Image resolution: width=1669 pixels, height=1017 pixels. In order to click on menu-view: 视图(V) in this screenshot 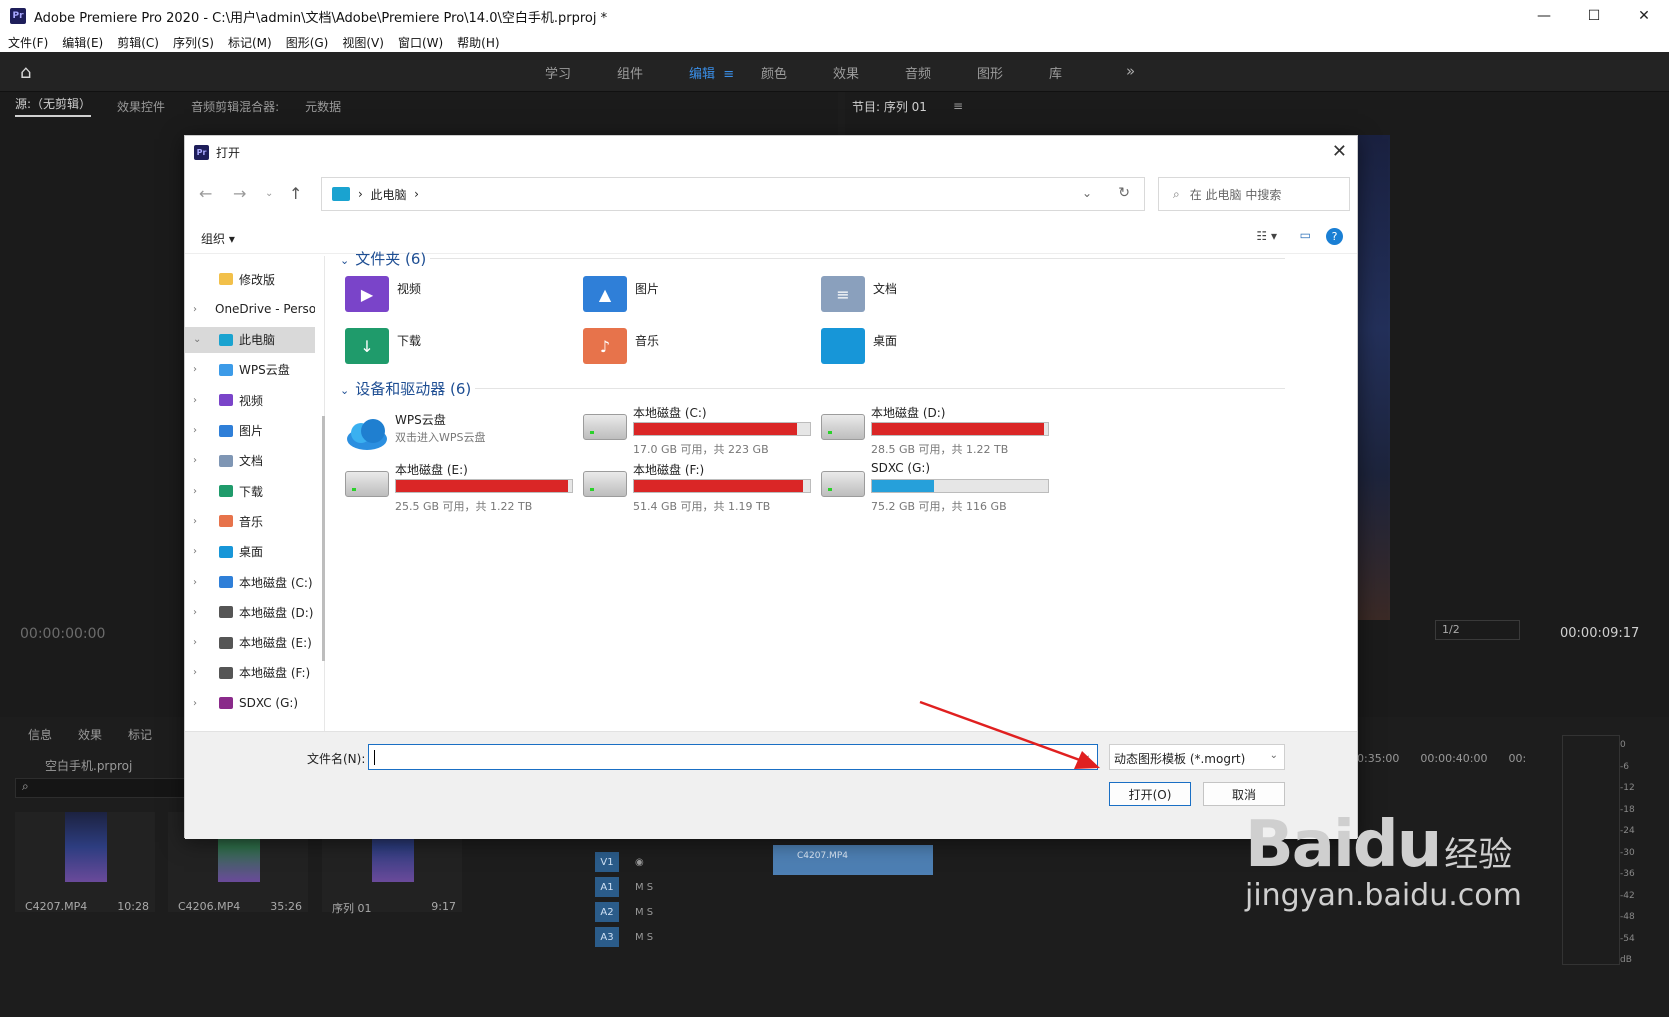, I will do `click(363, 42)`.